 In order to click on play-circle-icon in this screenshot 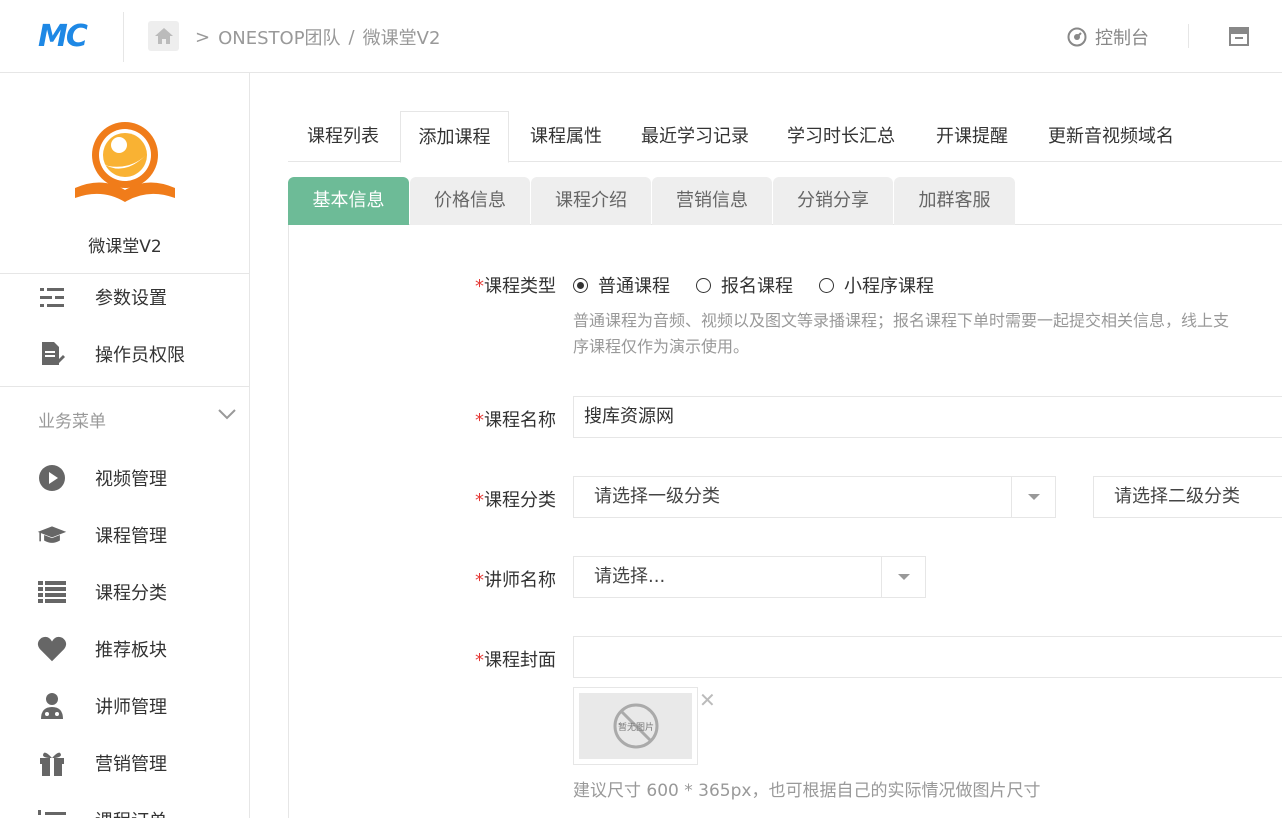, I will do `click(52, 478)`.